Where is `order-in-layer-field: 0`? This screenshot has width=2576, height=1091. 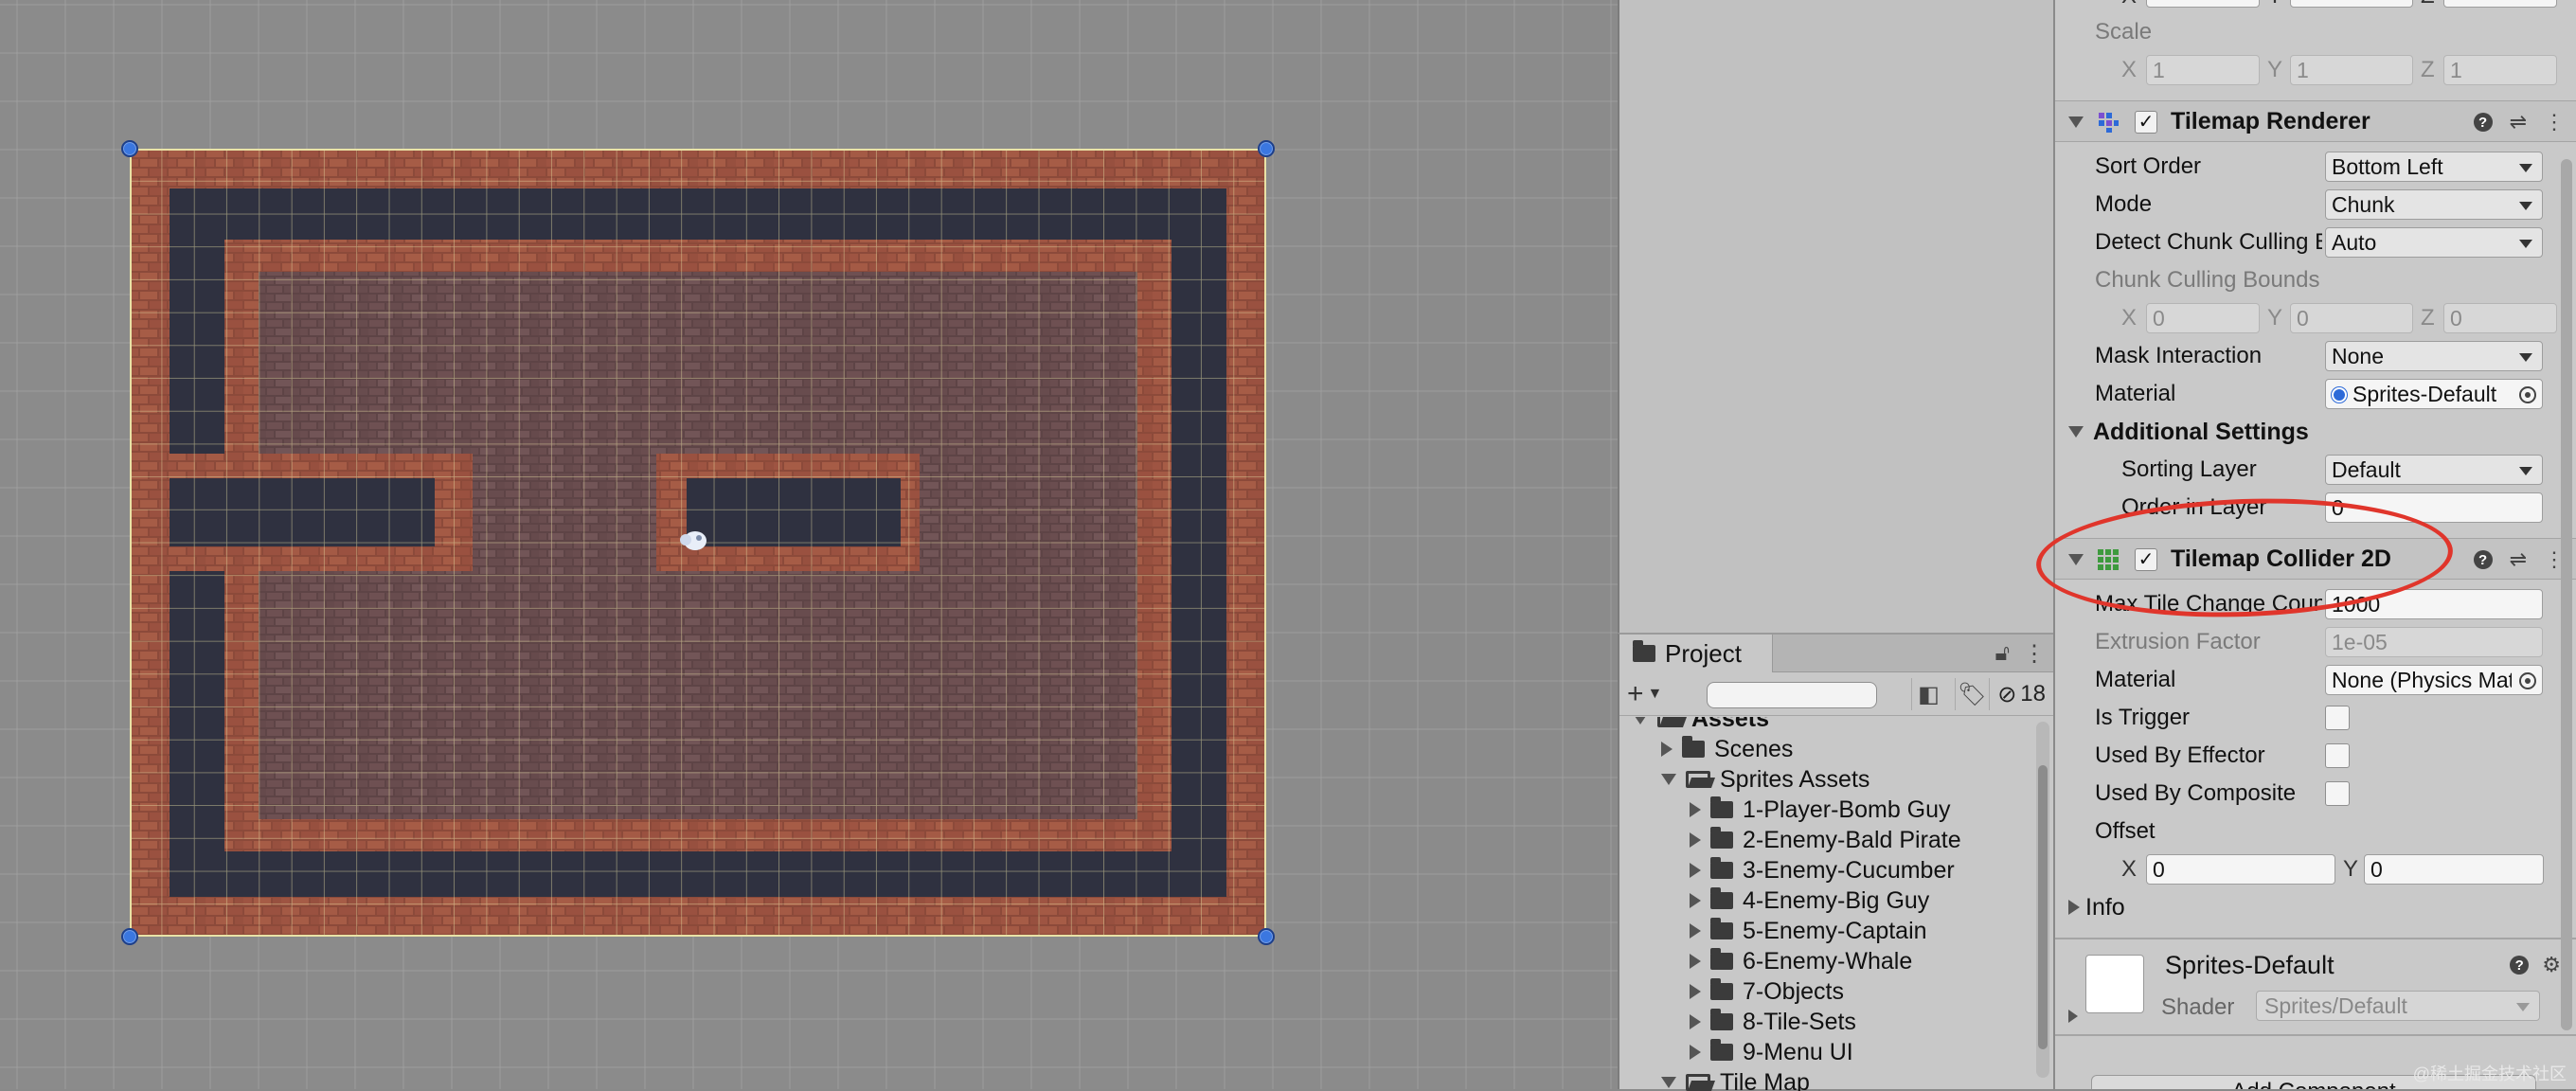 order-in-layer-field: 0 is located at coordinates (2434, 508).